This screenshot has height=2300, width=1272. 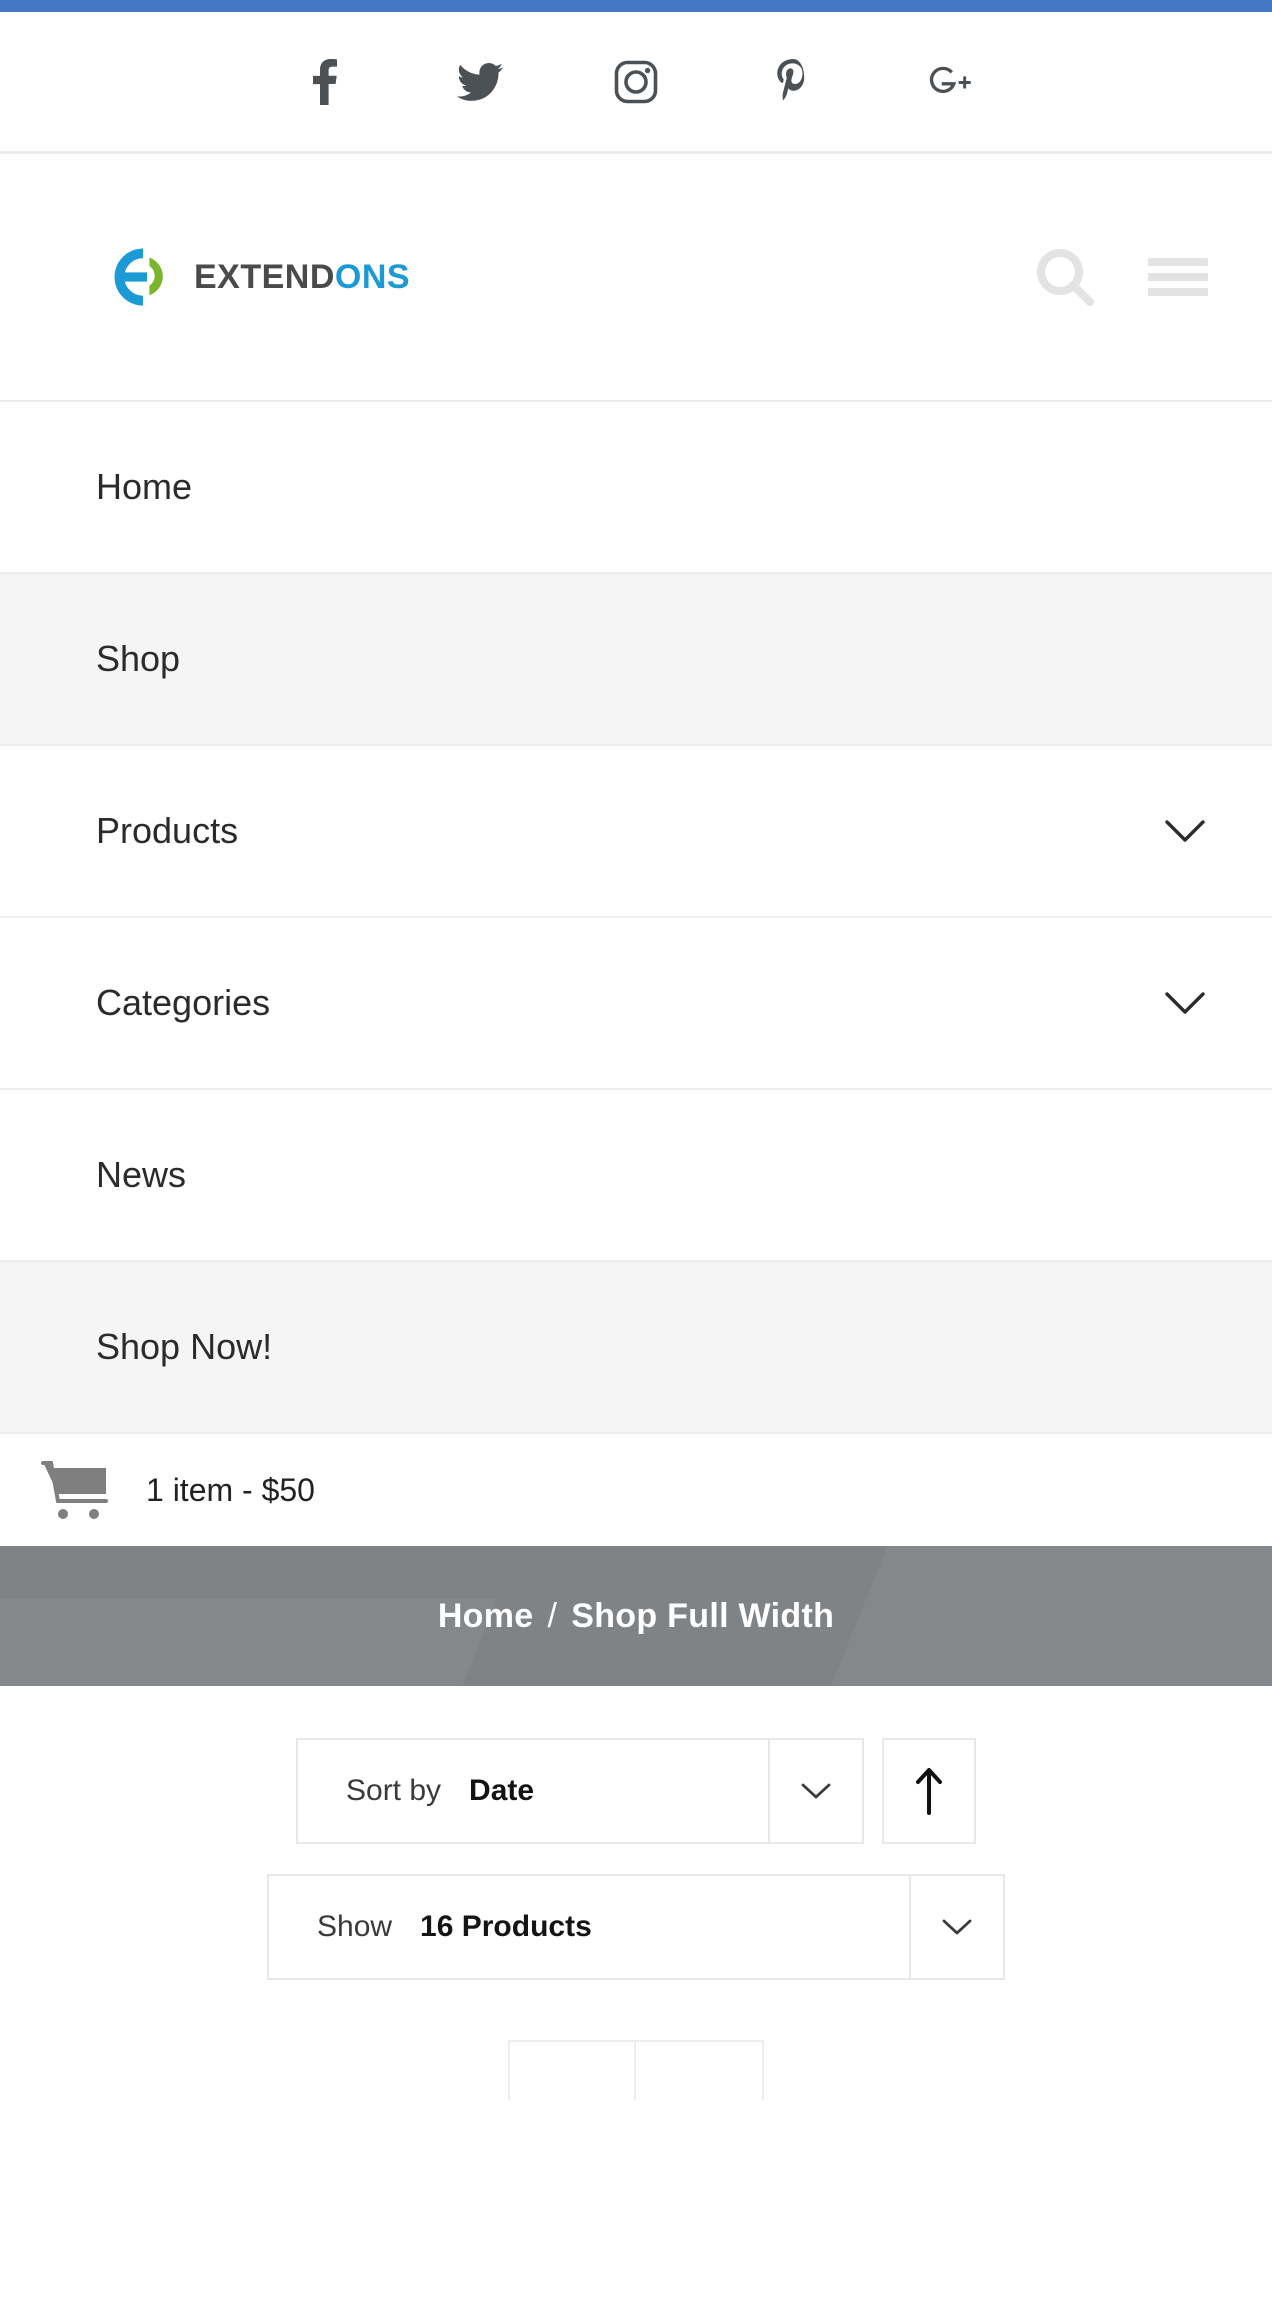 What do you see at coordinates (636, 1490) in the screenshot?
I see `cart-summary: 1 item - $50` at bounding box center [636, 1490].